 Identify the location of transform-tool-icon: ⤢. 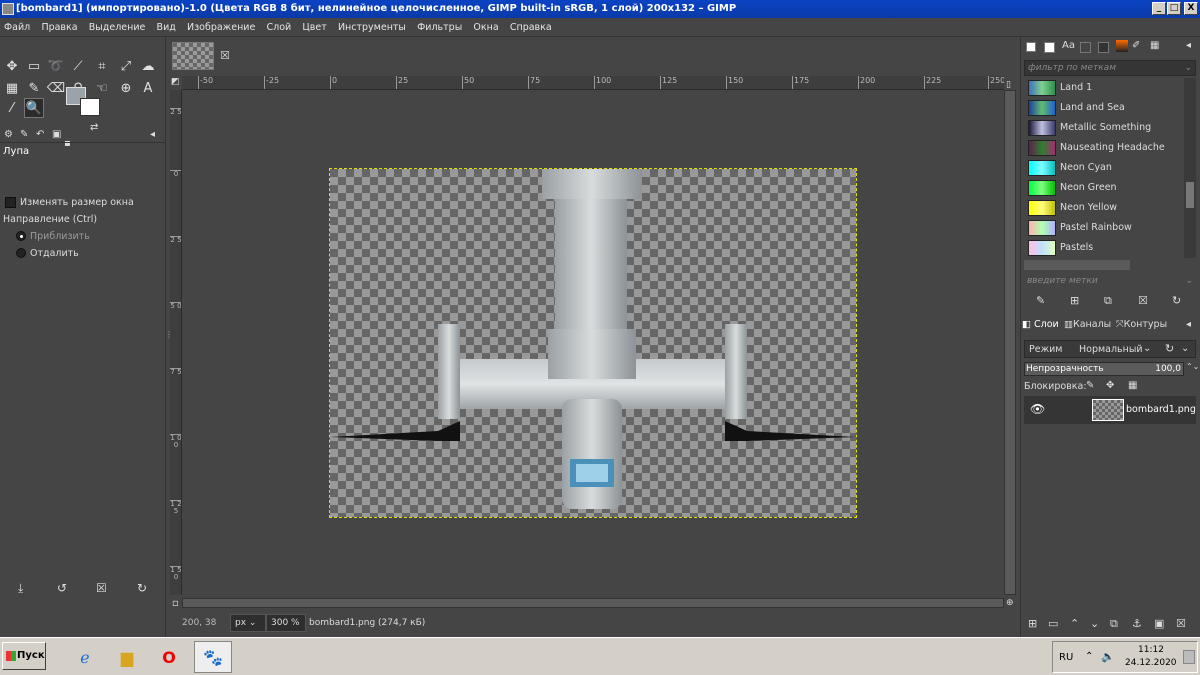
(126, 66).